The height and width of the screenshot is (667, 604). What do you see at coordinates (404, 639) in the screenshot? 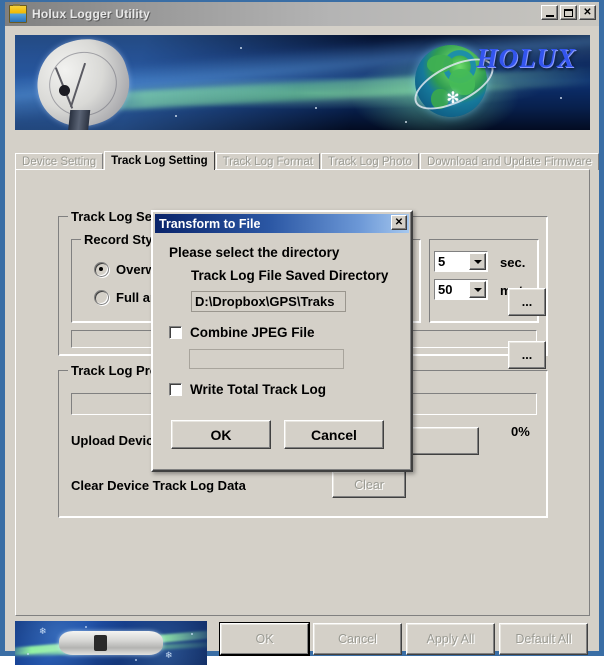
I see `action-buttons: OK Cancel Apply All Default All` at bounding box center [404, 639].